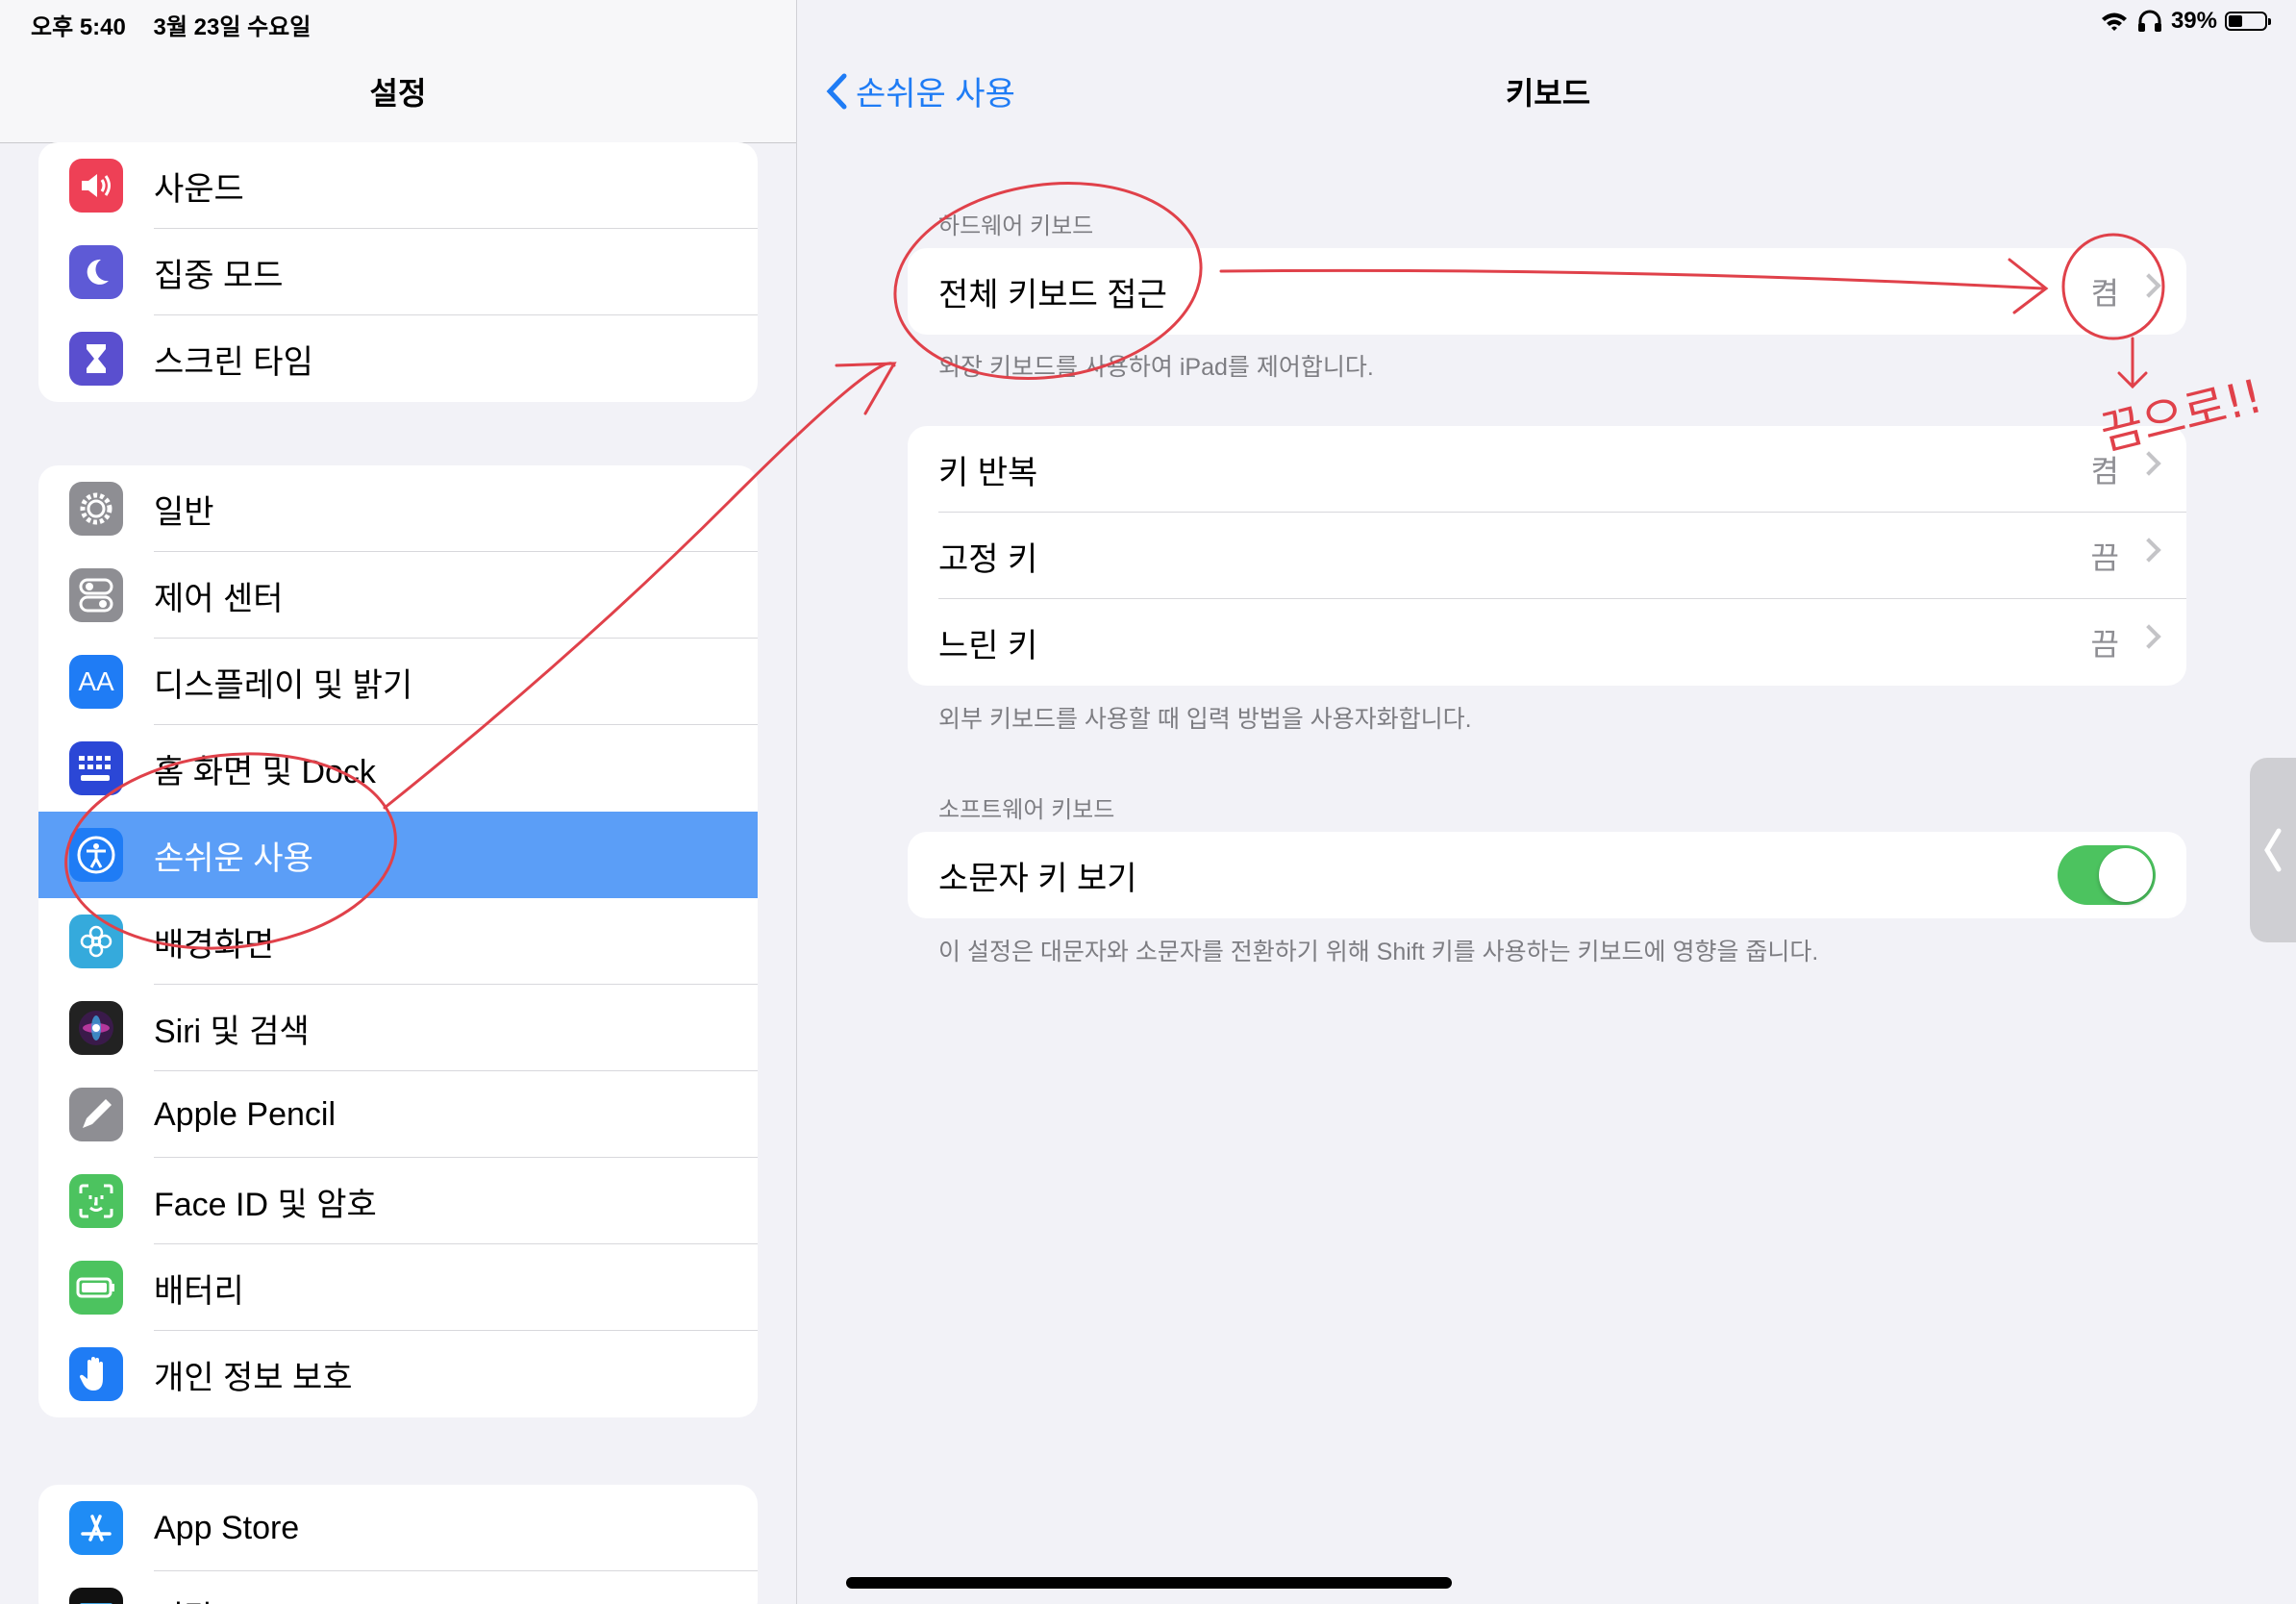  What do you see at coordinates (265, 771) in the screenshot?
I see `sidebar-item-label: 홈 화면 및 Dock` at bounding box center [265, 771].